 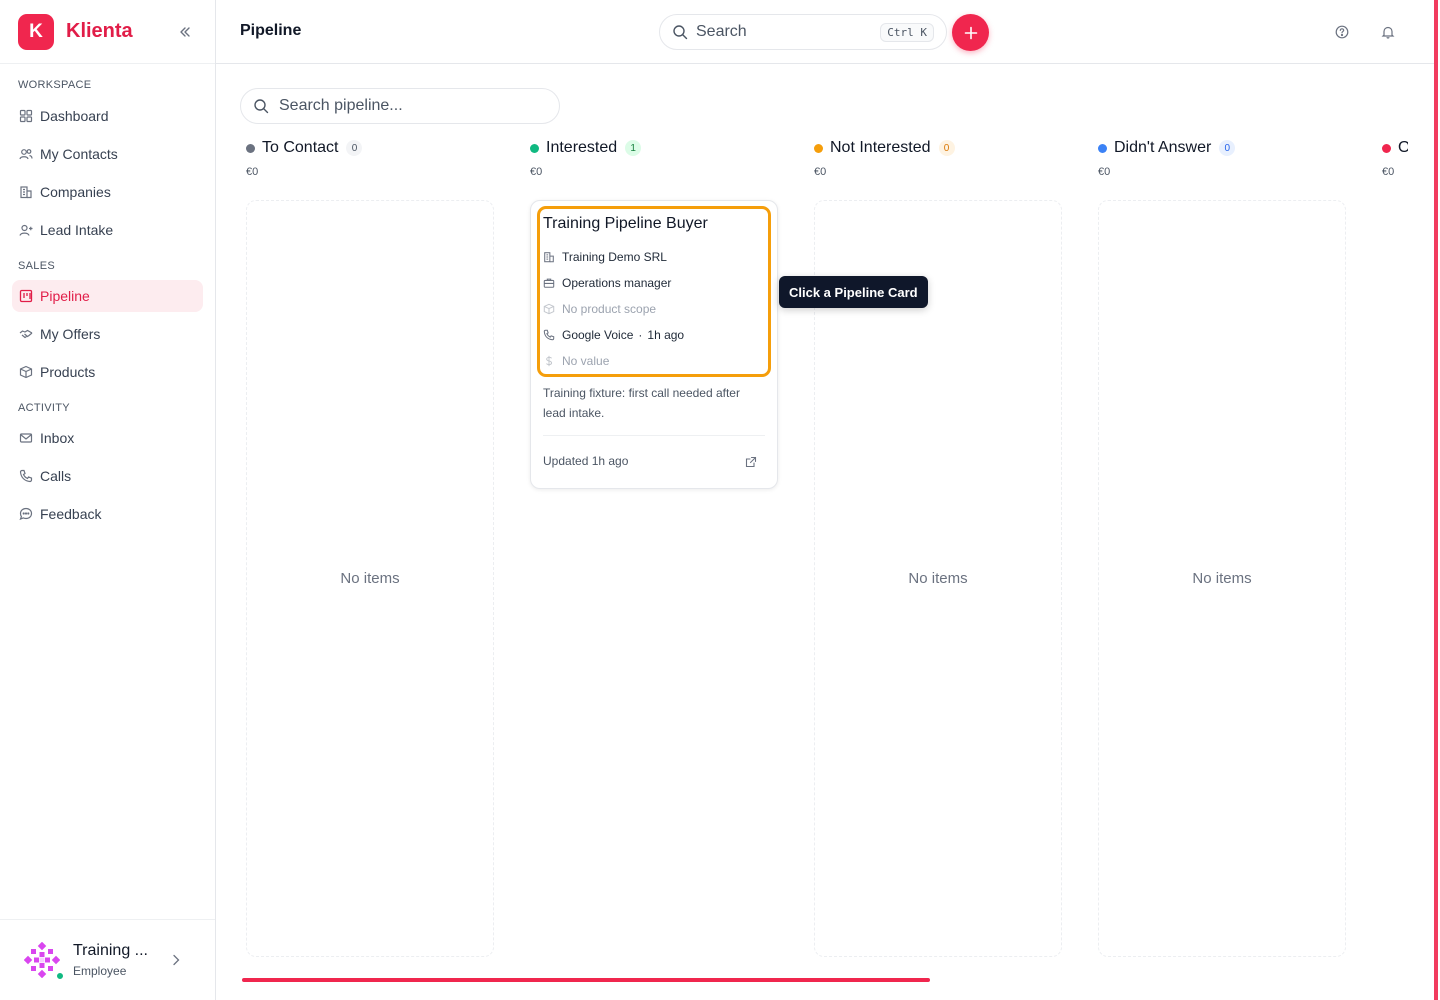 What do you see at coordinates (803, 32) in the screenshot?
I see `global-search-input: Search Ctrl K` at bounding box center [803, 32].